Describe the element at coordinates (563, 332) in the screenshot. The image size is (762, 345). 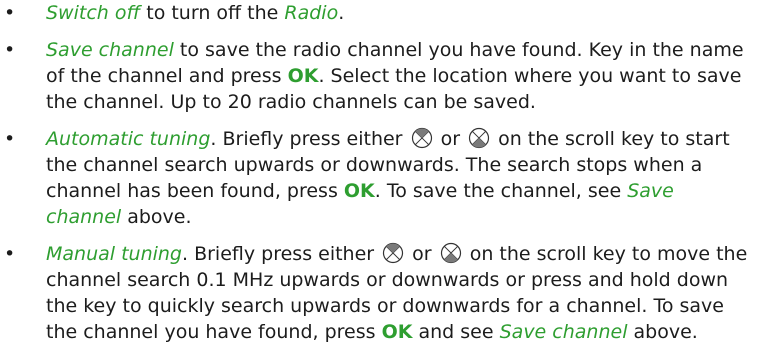
I see `ref-save-channel: Save channel` at that location.